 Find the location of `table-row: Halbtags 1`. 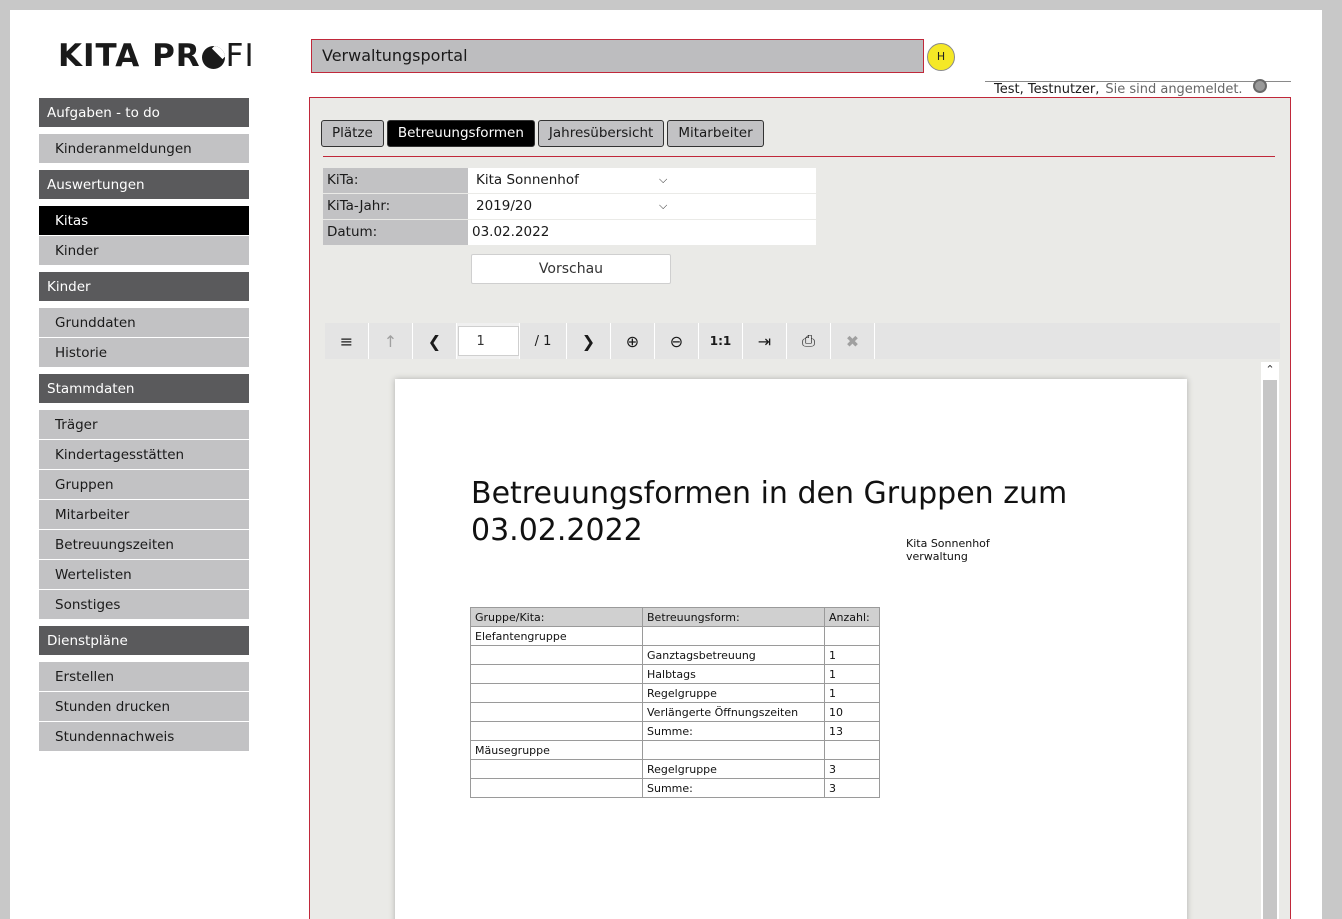

table-row: Halbtags 1 is located at coordinates (675, 674).